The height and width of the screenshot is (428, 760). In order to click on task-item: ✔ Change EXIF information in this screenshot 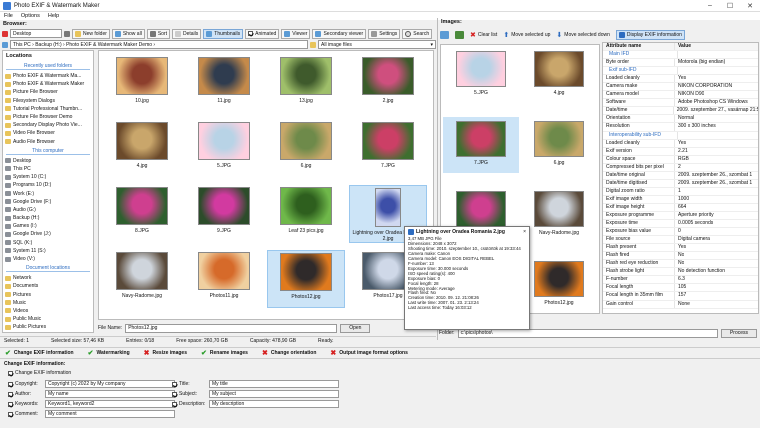, I will do `click(39, 353)`.